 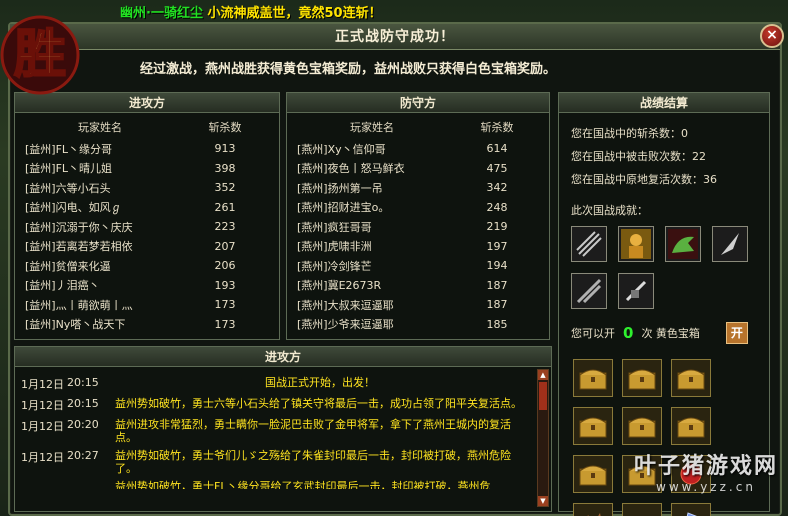 What do you see at coordinates (664, 103) in the screenshot?
I see `panel-title: 战绩结算` at bounding box center [664, 103].